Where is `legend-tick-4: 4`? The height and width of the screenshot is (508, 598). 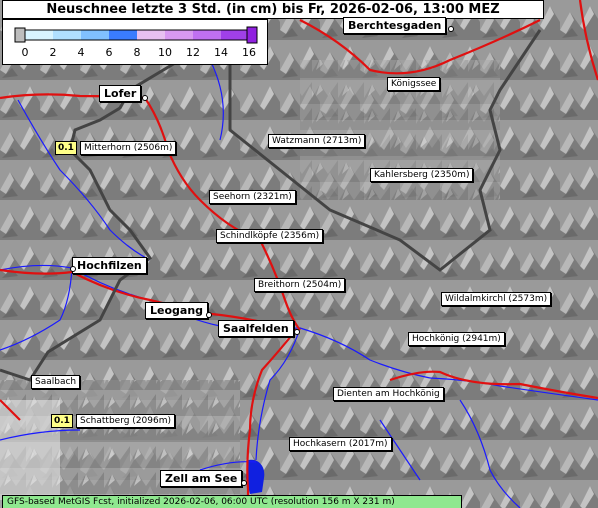
legend-tick-4: 4 is located at coordinates (81, 52).